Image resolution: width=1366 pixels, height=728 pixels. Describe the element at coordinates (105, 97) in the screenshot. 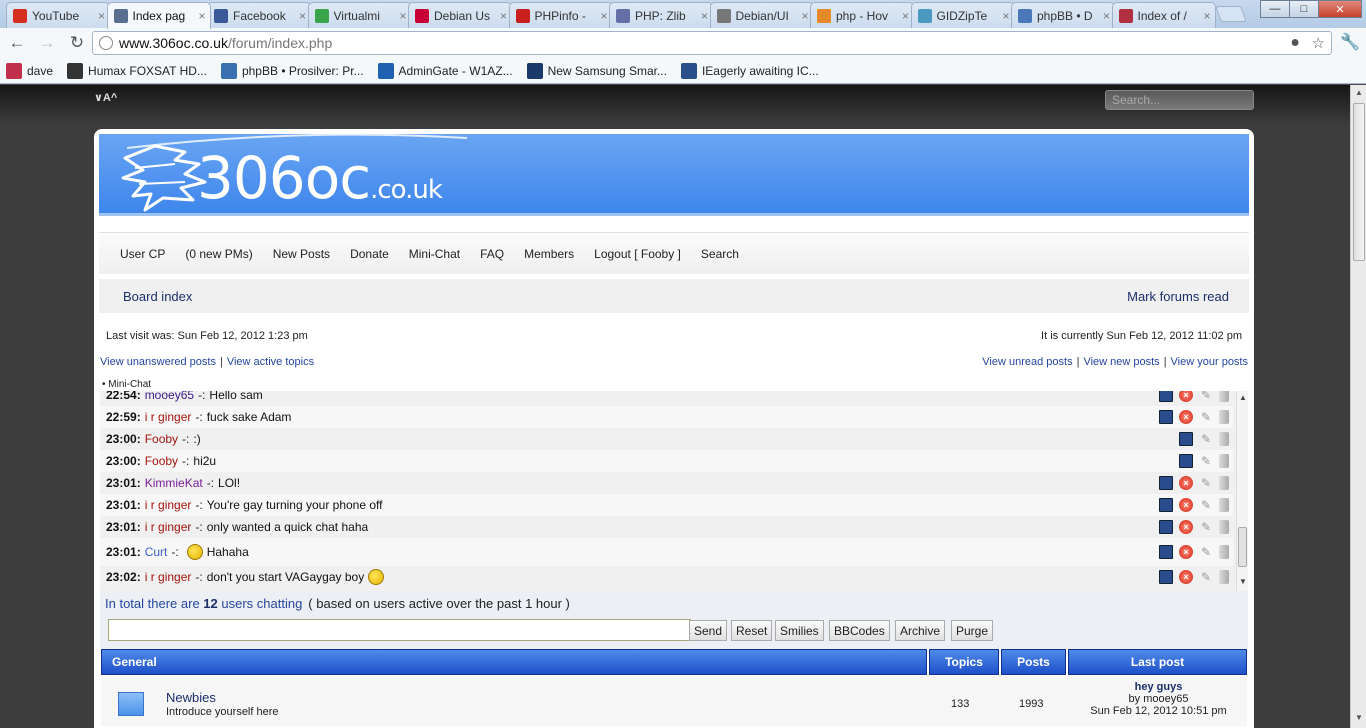

I see `font-size-links: ∨A^` at that location.